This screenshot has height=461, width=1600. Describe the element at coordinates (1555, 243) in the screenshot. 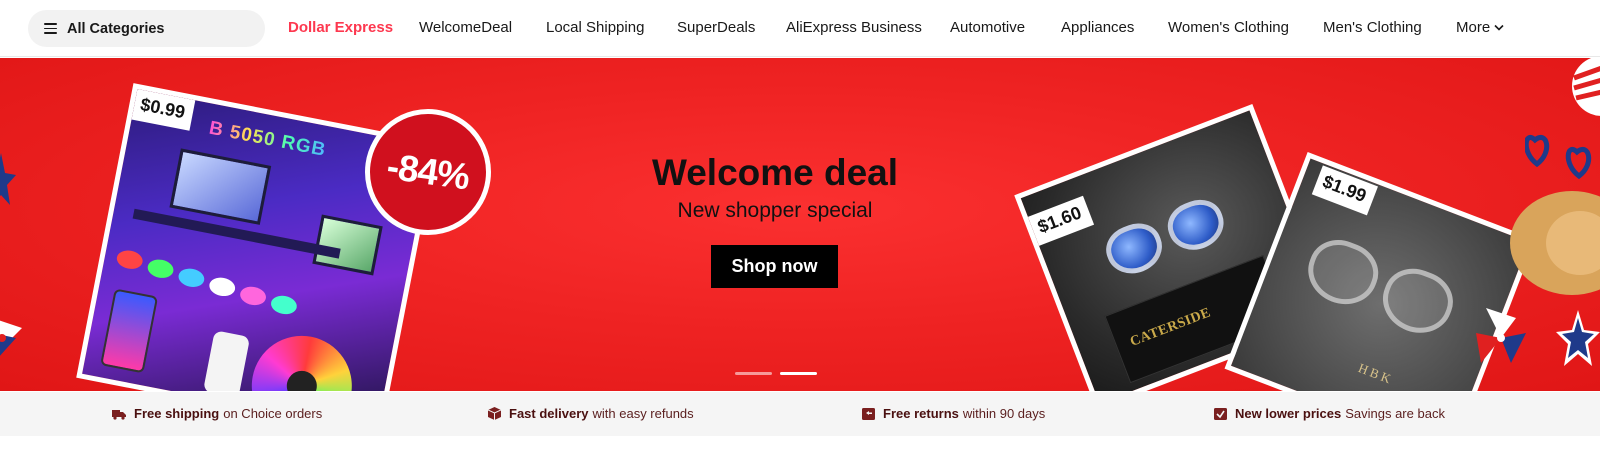

I see `straw-hat-decoration-icon` at that location.